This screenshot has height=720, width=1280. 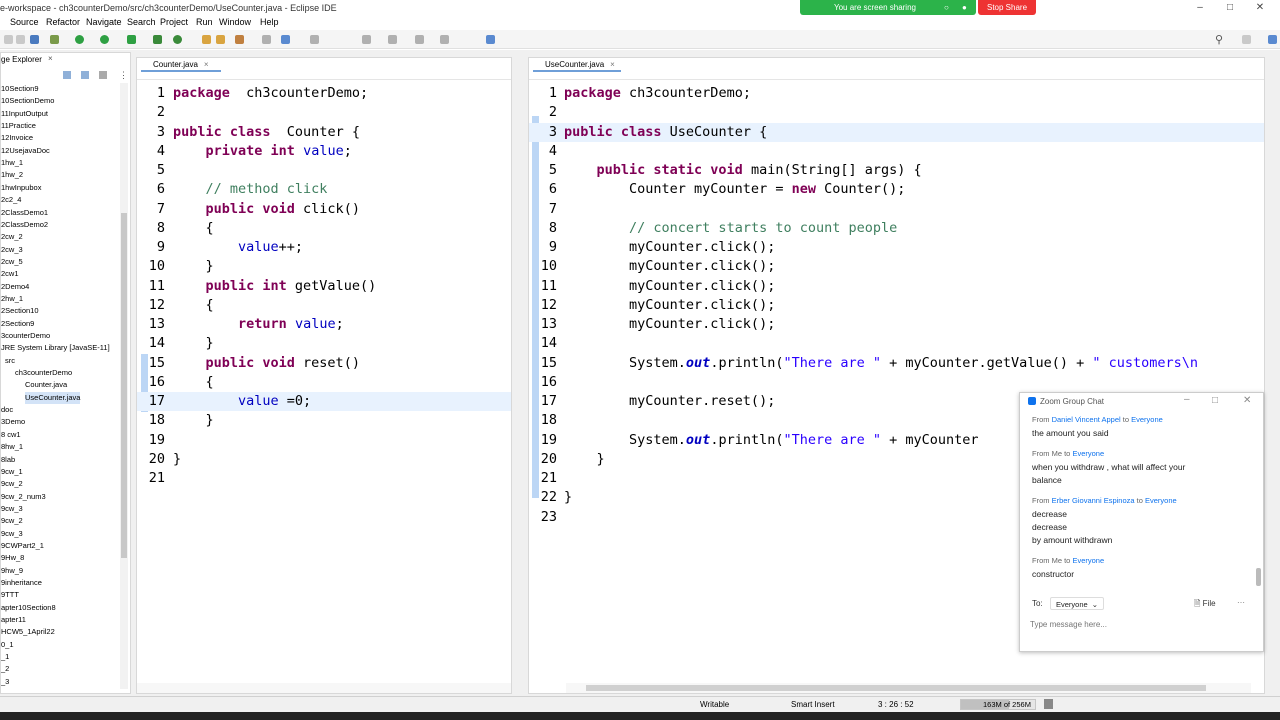 I want to click on tree-item: 9cw_1, so click(x=12, y=472).